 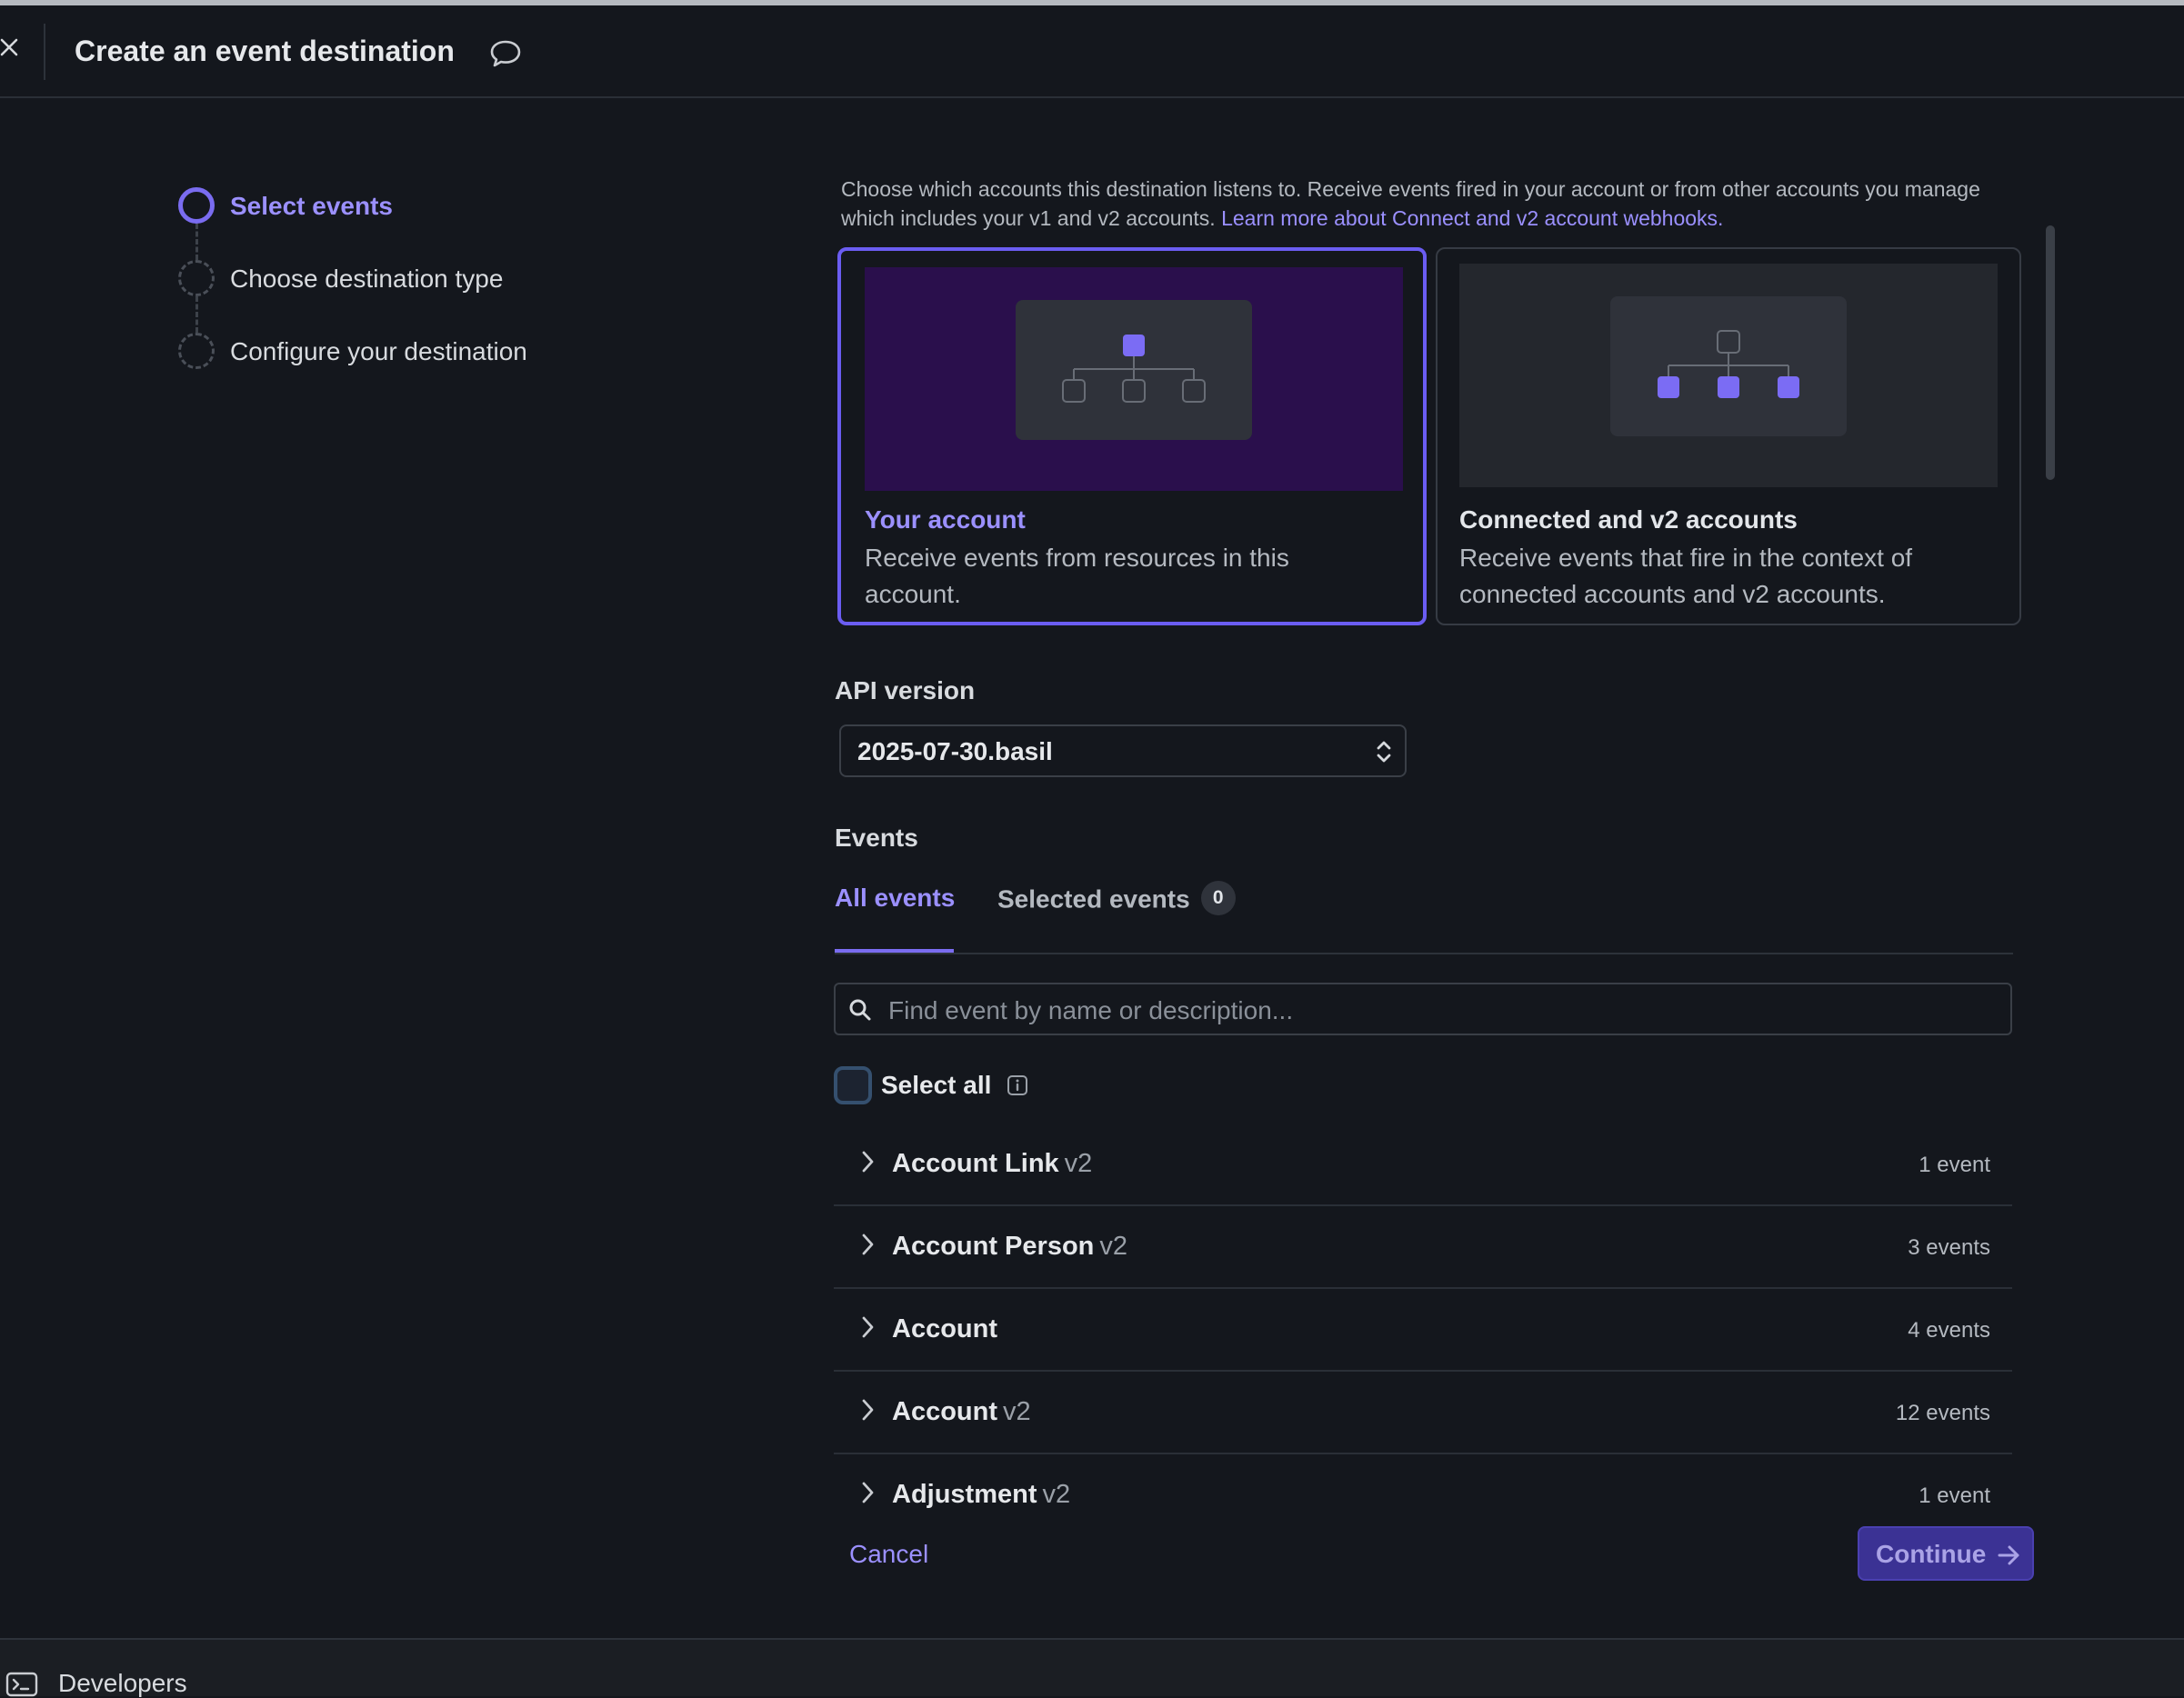 What do you see at coordinates (993, 1246) in the screenshot?
I see `event-group-name: Account Person` at bounding box center [993, 1246].